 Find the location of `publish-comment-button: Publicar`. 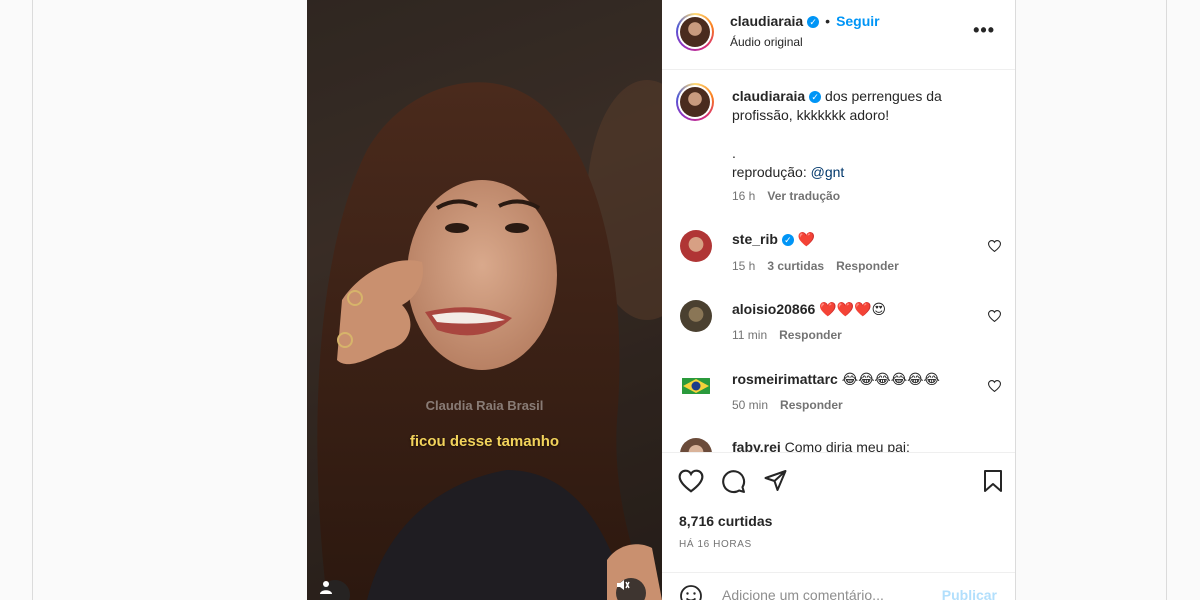

publish-comment-button: Publicar is located at coordinates (969, 593).